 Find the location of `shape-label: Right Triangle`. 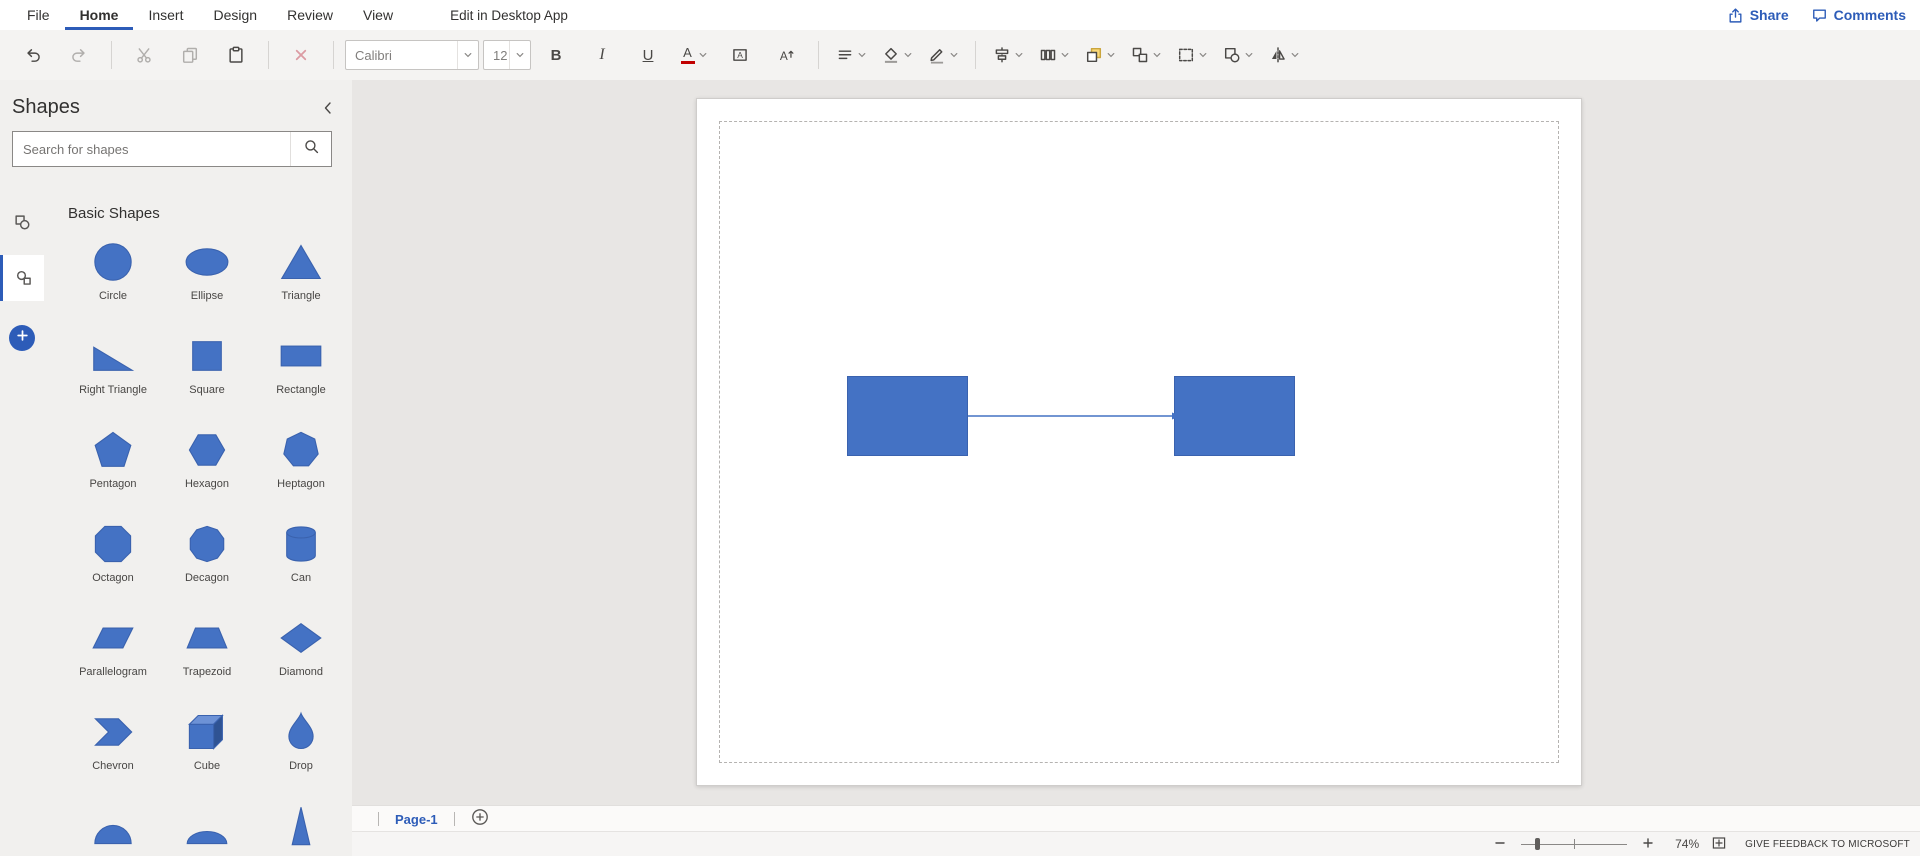

shape-label: Right Triangle is located at coordinates (113, 390).